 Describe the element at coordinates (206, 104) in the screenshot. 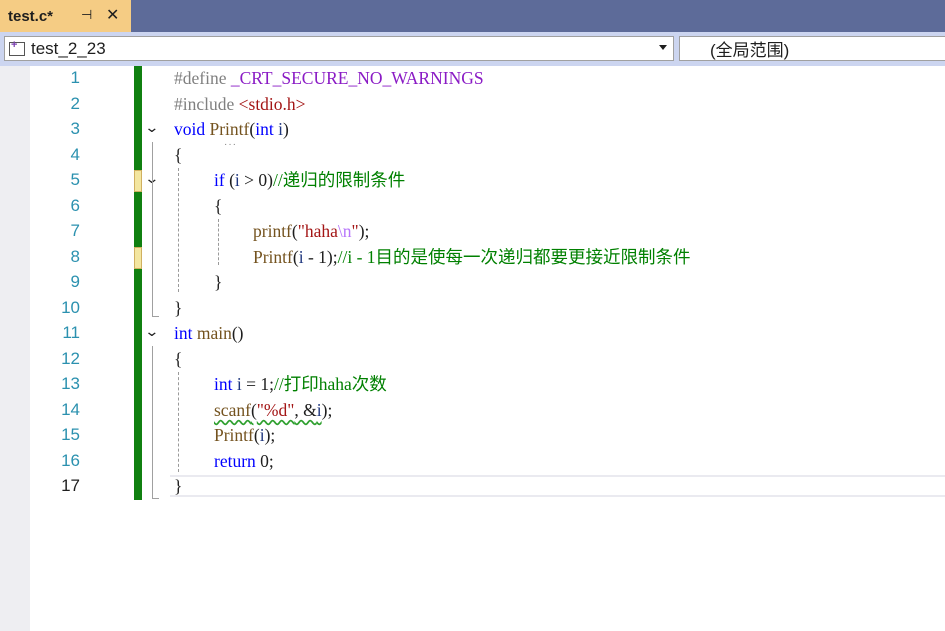

I see `preprocessor-directive: #include` at that location.